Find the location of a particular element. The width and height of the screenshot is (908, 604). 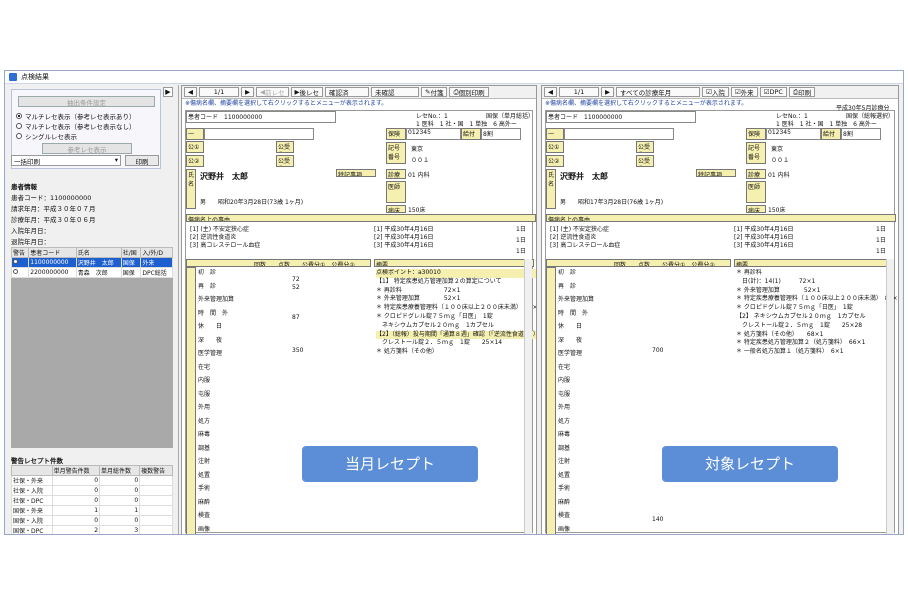

field-label: 公① is located at coordinates (555, 147).